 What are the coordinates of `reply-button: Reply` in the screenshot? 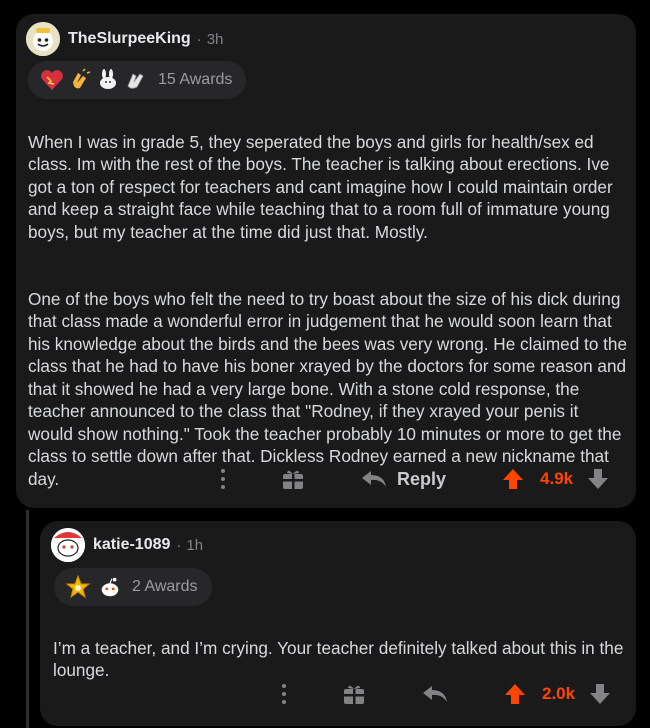 It's located at (403, 479).